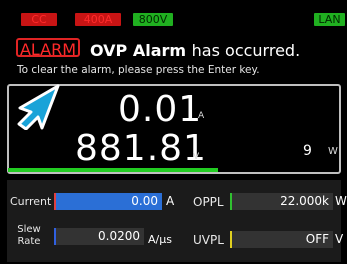 The image size is (347, 264). I want to click on alarm-title-rest: has occurred., so click(246, 50).